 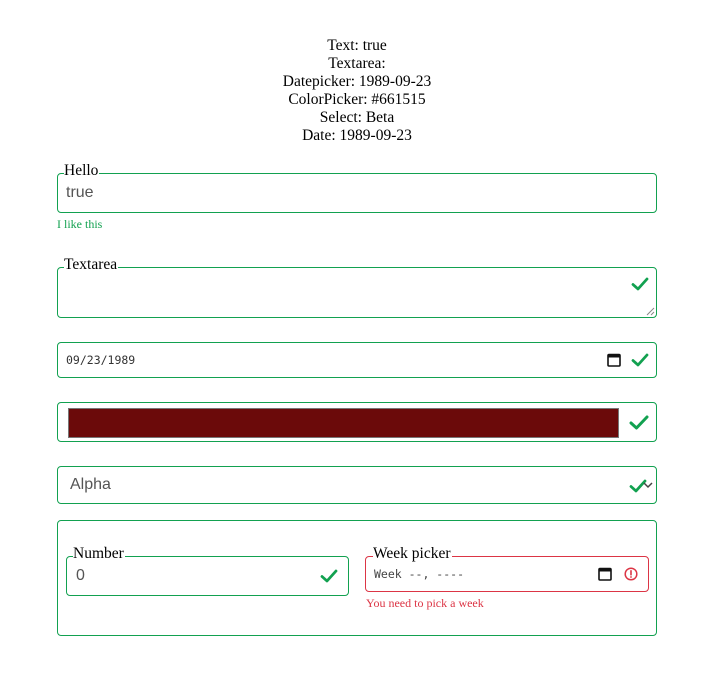 What do you see at coordinates (207, 576) in the screenshot?
I see `number-input: 0` at bounding box center [207, 576].